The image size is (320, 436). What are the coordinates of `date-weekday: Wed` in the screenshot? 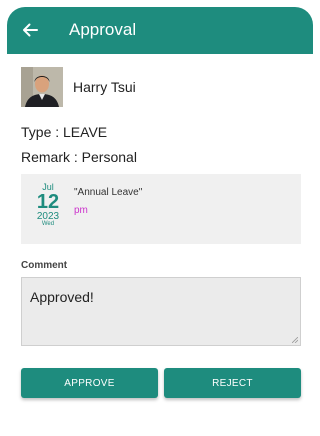 It's located at (48, 224).